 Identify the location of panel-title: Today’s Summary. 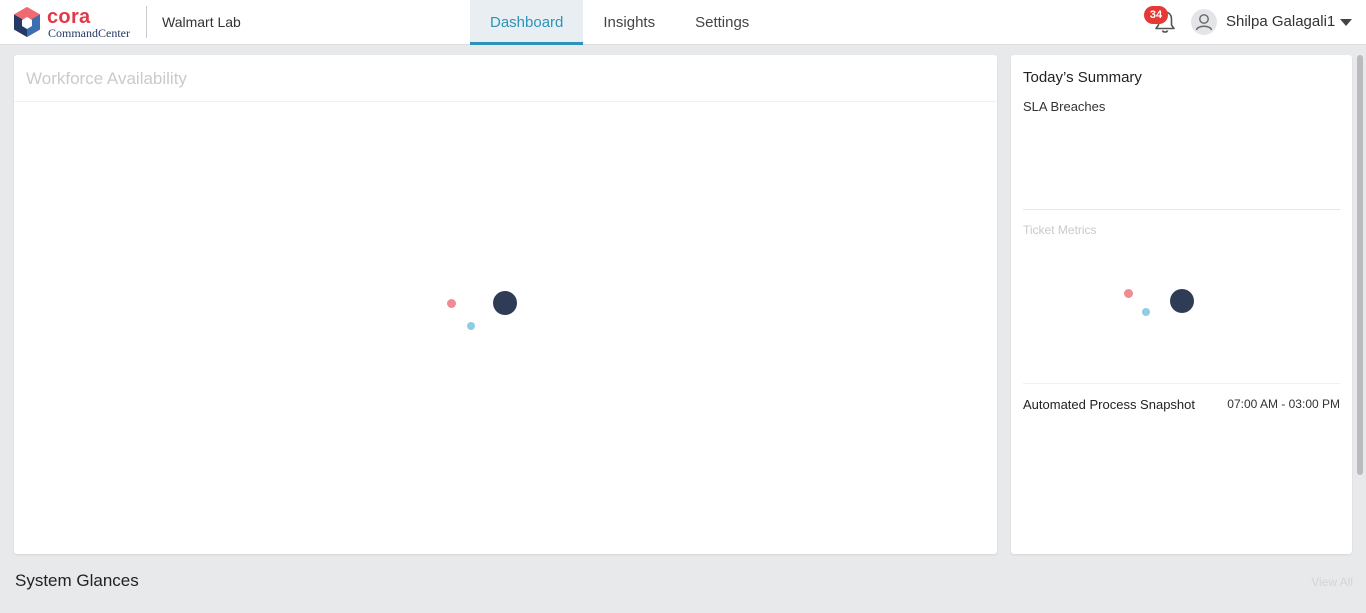
(1082, 77).